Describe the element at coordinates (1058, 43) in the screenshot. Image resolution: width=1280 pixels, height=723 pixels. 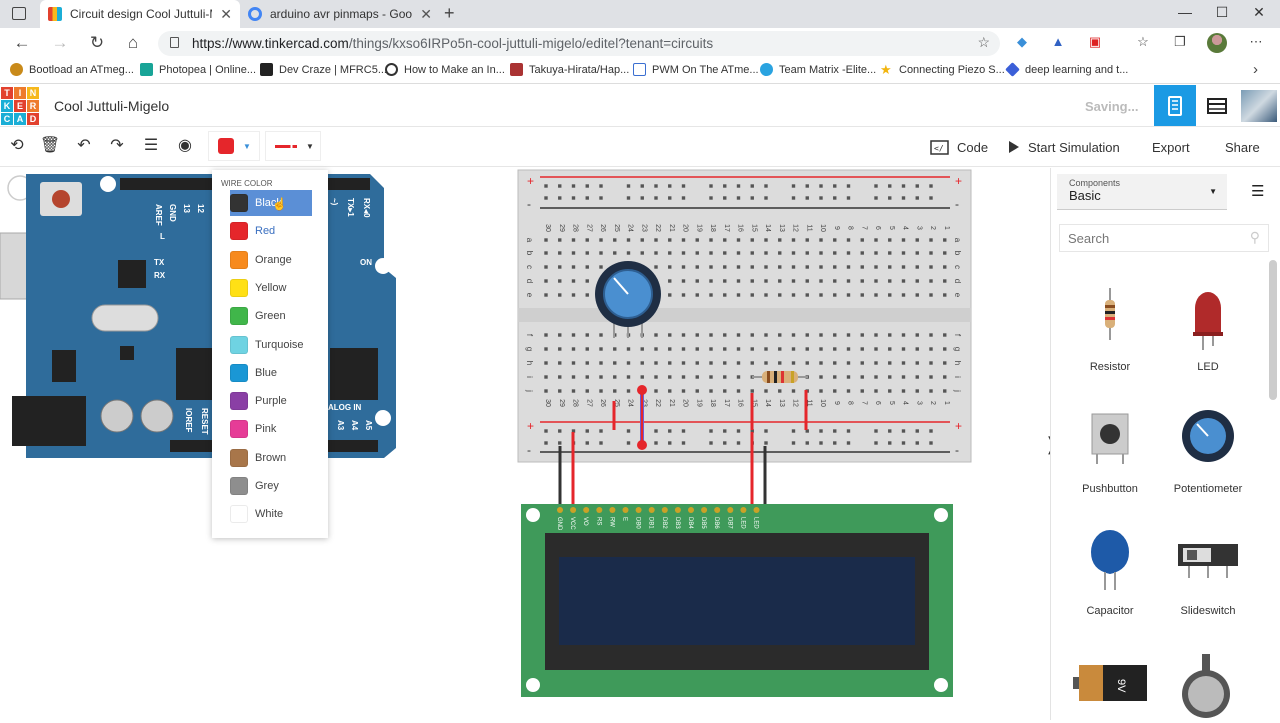
I see `extension-arrow-icon: ▲` at that location.